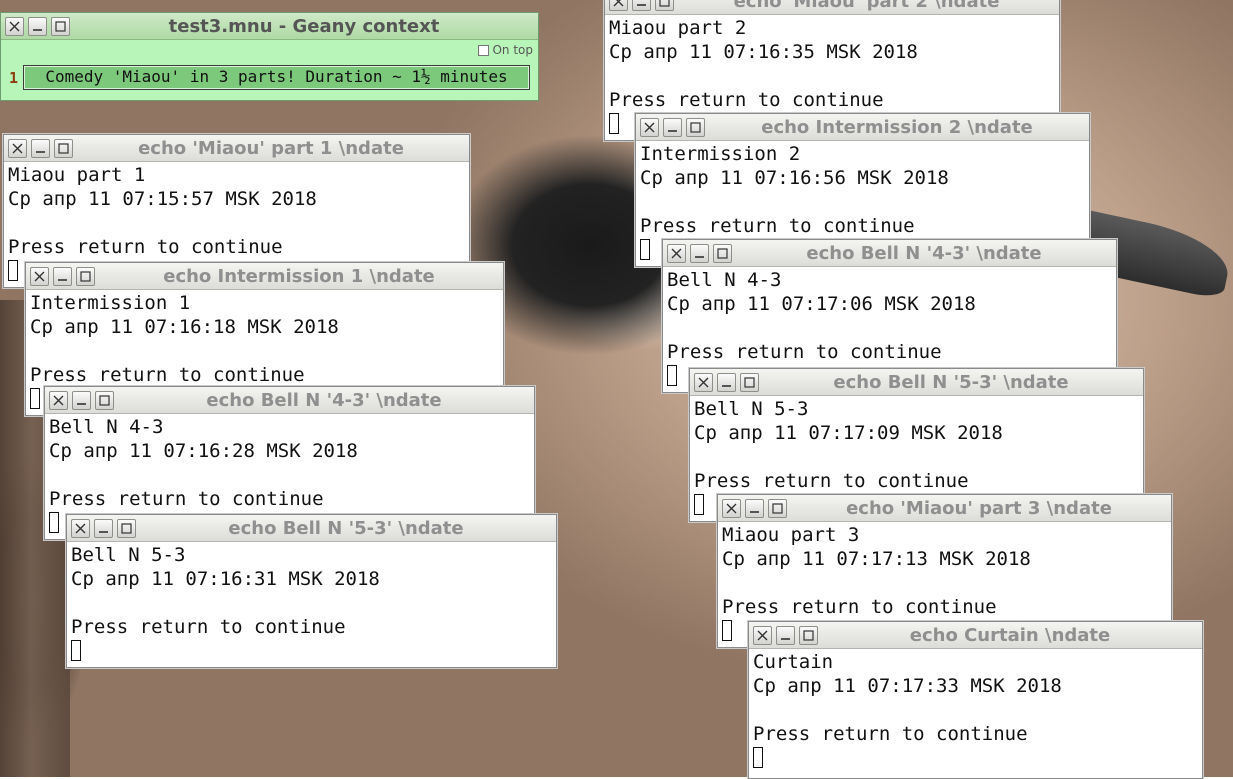 The width and height of the screenshot is (1233, 779). I want to click on window-titlebar: echo Intermission 1 \ndate, so click(264, 276).